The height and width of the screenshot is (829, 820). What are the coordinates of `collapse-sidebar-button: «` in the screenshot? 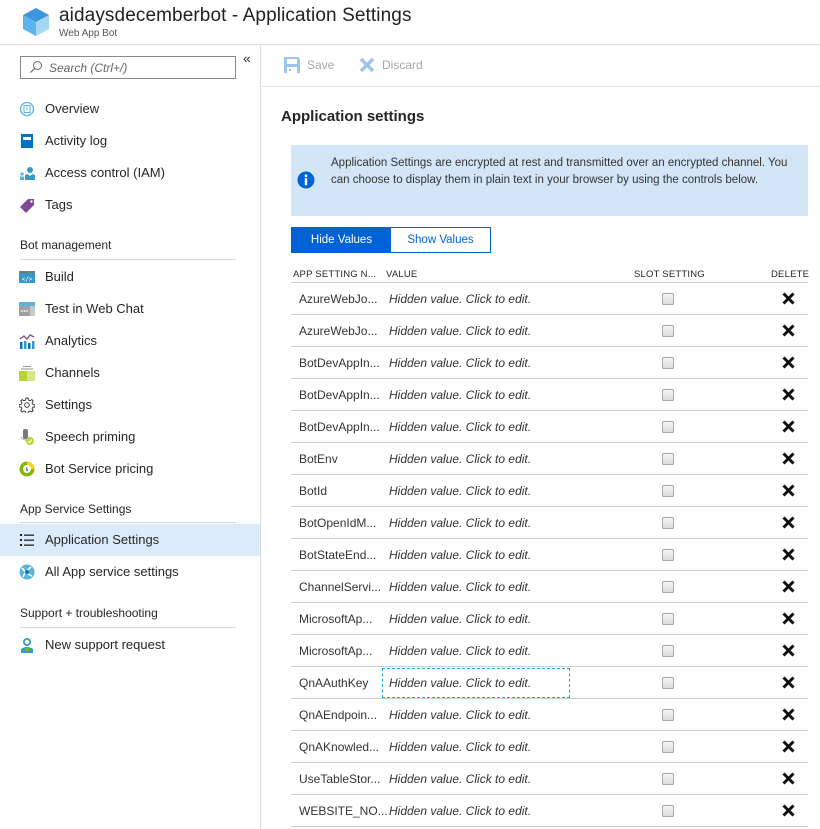 It's located at (247, 58).